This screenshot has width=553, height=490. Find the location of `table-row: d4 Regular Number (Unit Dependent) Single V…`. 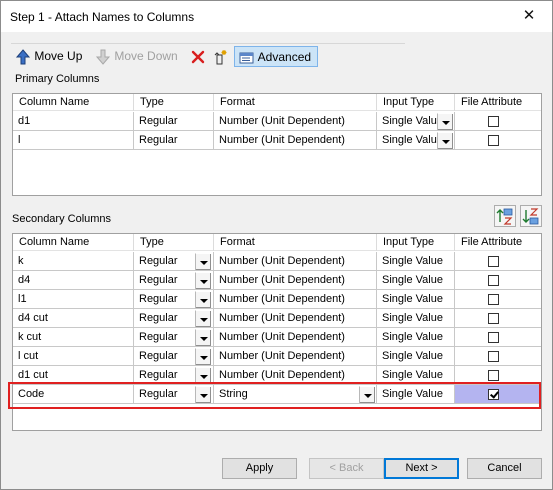

table-row: d4 Regular Number (Unit Dependent) Single V… is located at coordinates (277, 280).